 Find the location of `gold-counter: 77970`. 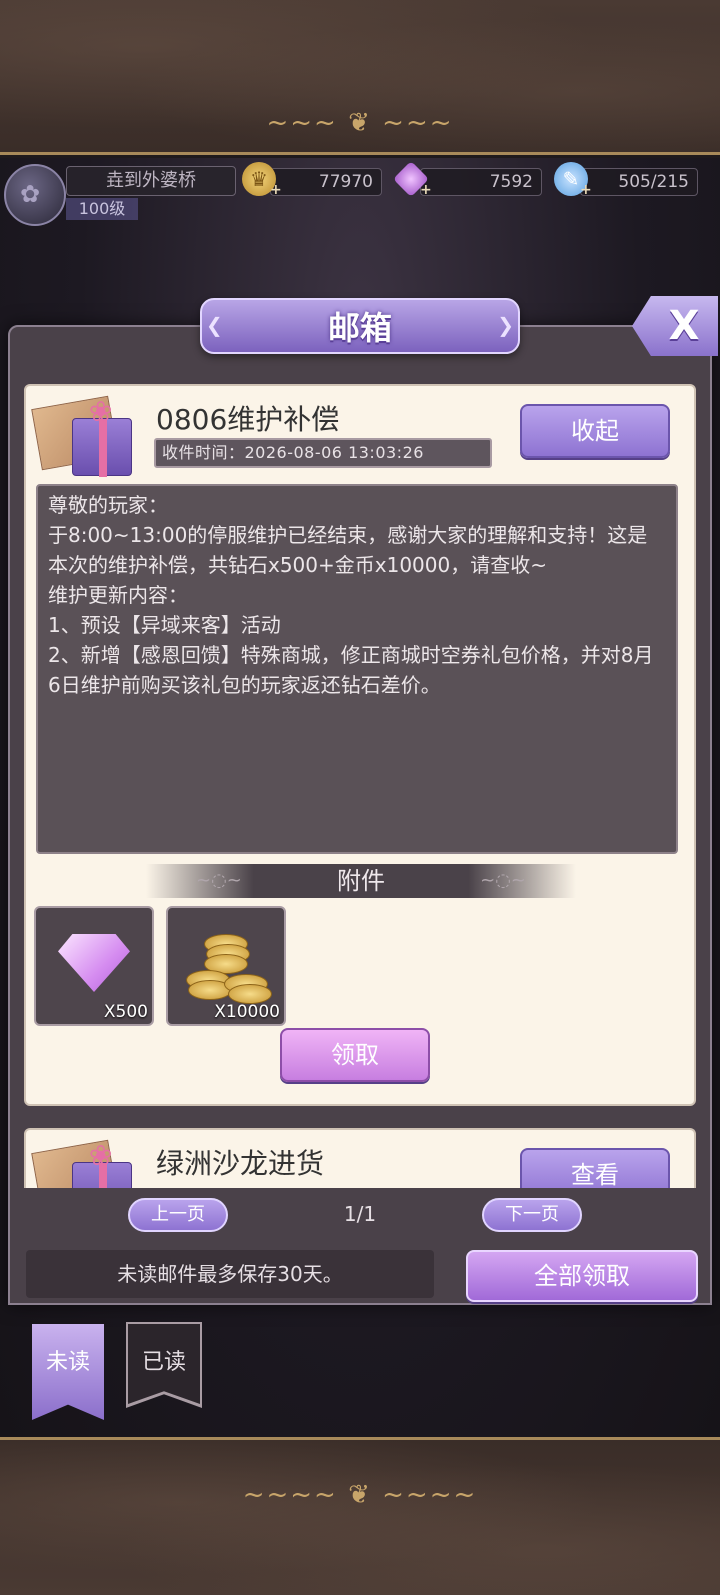

gold-counter: 77970 is located at coordinates (326, 182).